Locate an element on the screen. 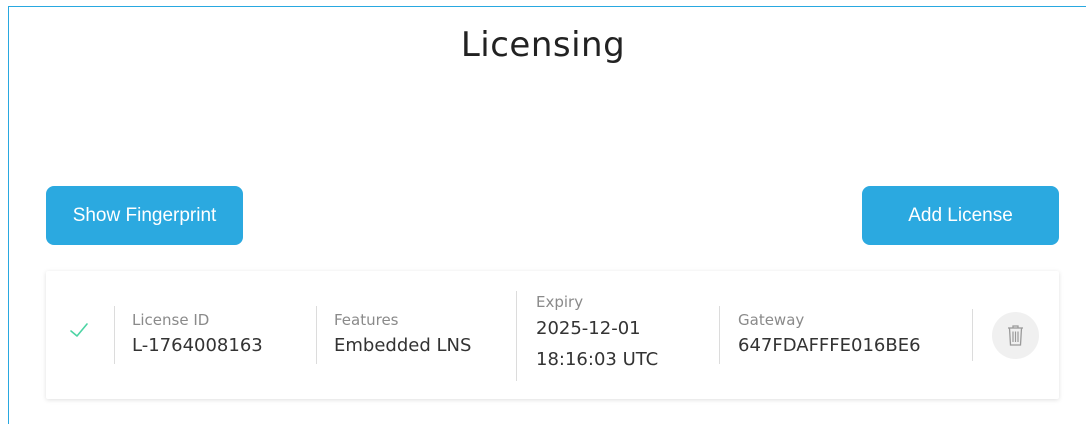 The width and height of the screenshot is (1086, 424). expiry-column: Expiry 2025-12-01 18:16:03 UTC is located at coordinates (597, 333).